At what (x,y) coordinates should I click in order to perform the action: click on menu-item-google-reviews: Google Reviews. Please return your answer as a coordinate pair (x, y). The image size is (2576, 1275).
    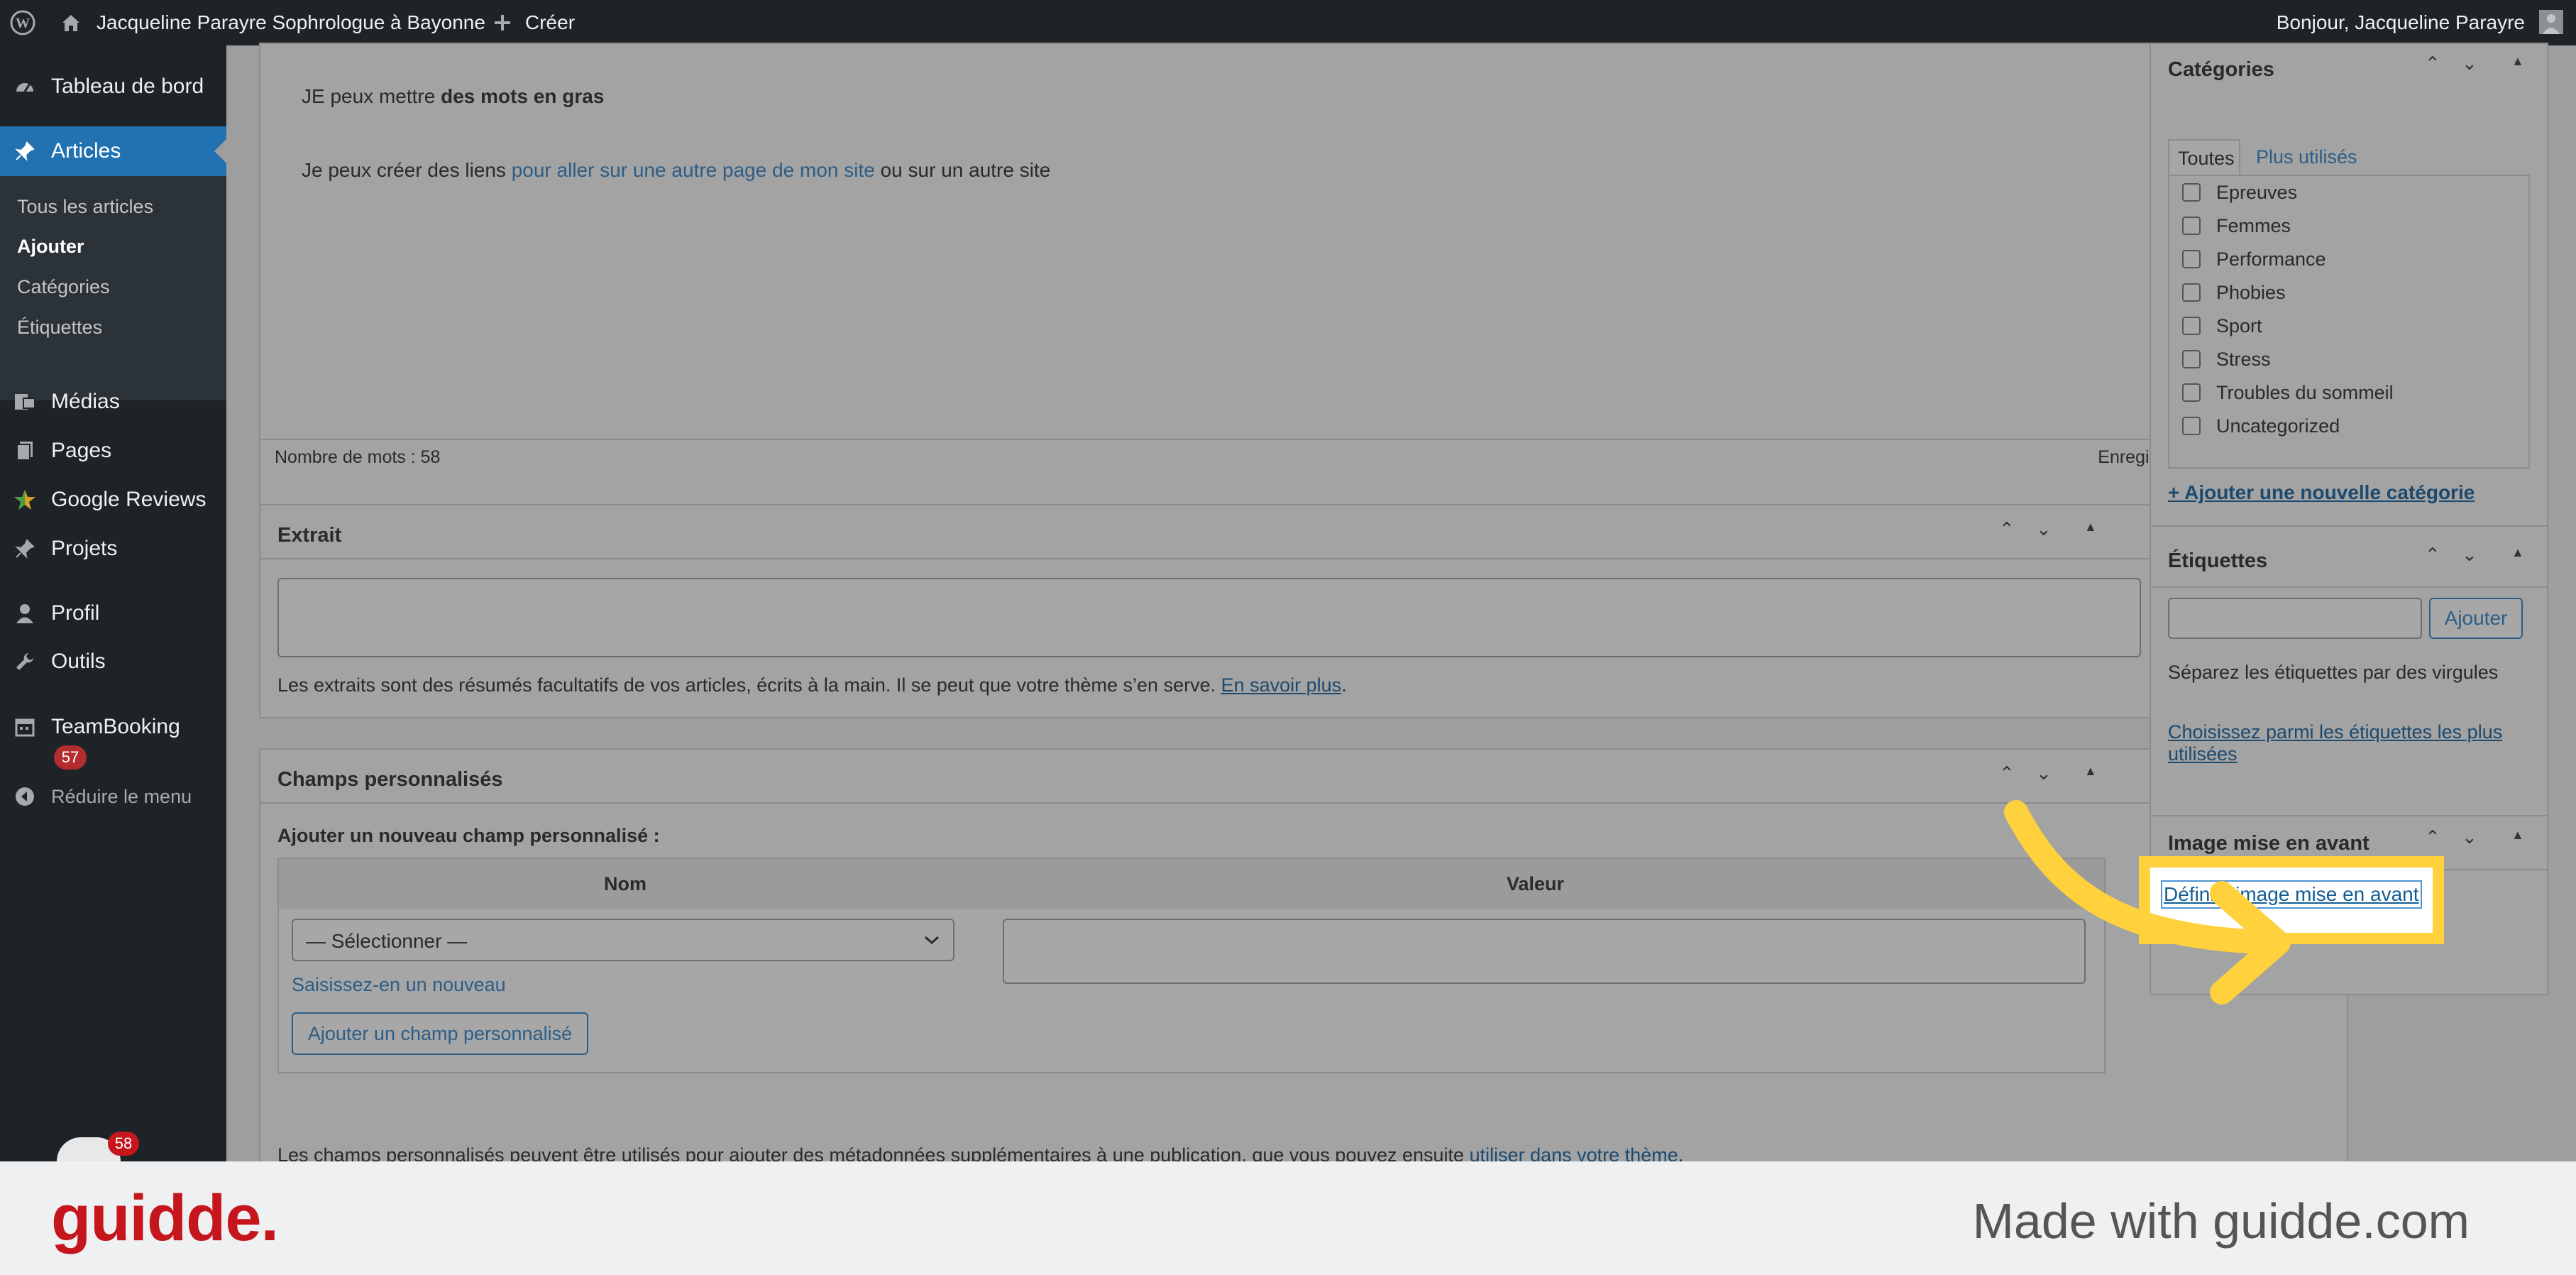
    Looking at the image, I should click on (113, 500).